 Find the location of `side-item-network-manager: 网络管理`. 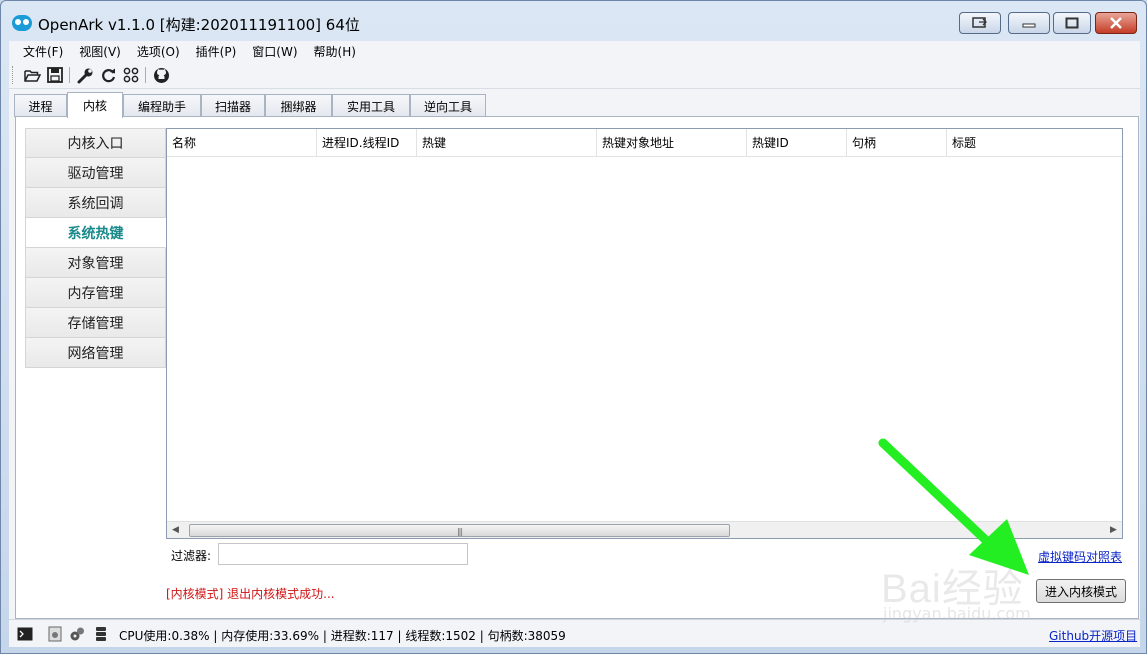

side-item-network-manager: 网络管理 is located at coordinates (95, 353).